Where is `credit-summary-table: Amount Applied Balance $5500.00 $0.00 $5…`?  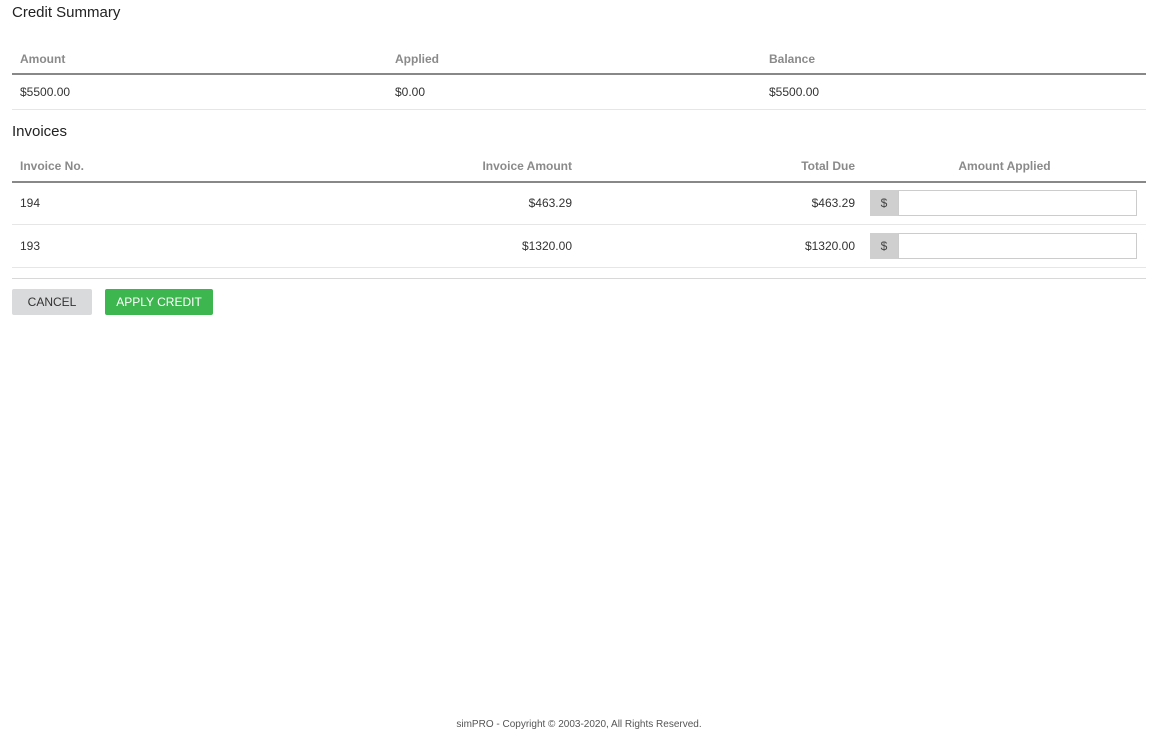 credit-summary-table: Amount Applied Balance $5500.00 $0.00 $5… is located at coordinates (579, 77).